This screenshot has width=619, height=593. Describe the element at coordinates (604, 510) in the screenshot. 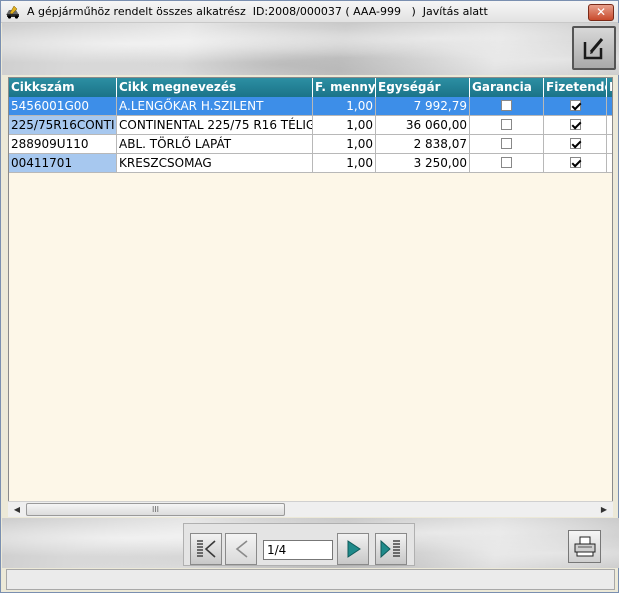

I see `scroll-right-icon: ▶` at that location.